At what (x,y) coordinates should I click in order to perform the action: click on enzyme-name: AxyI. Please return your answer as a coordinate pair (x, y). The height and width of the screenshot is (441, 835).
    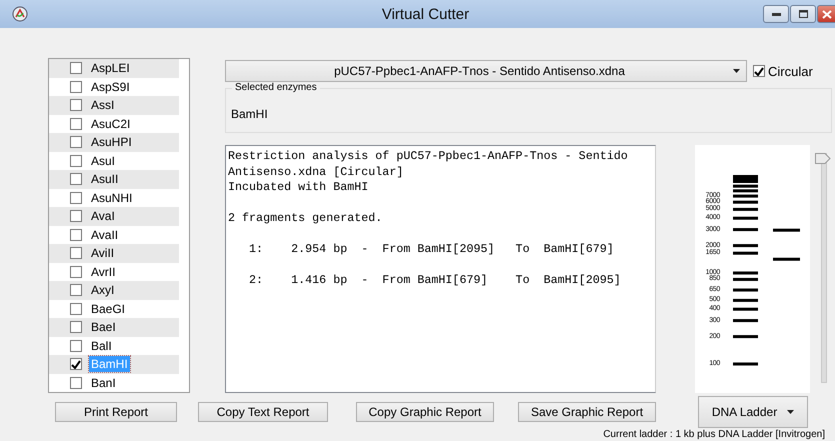
    Looking at the image, I should click on (103, 290).